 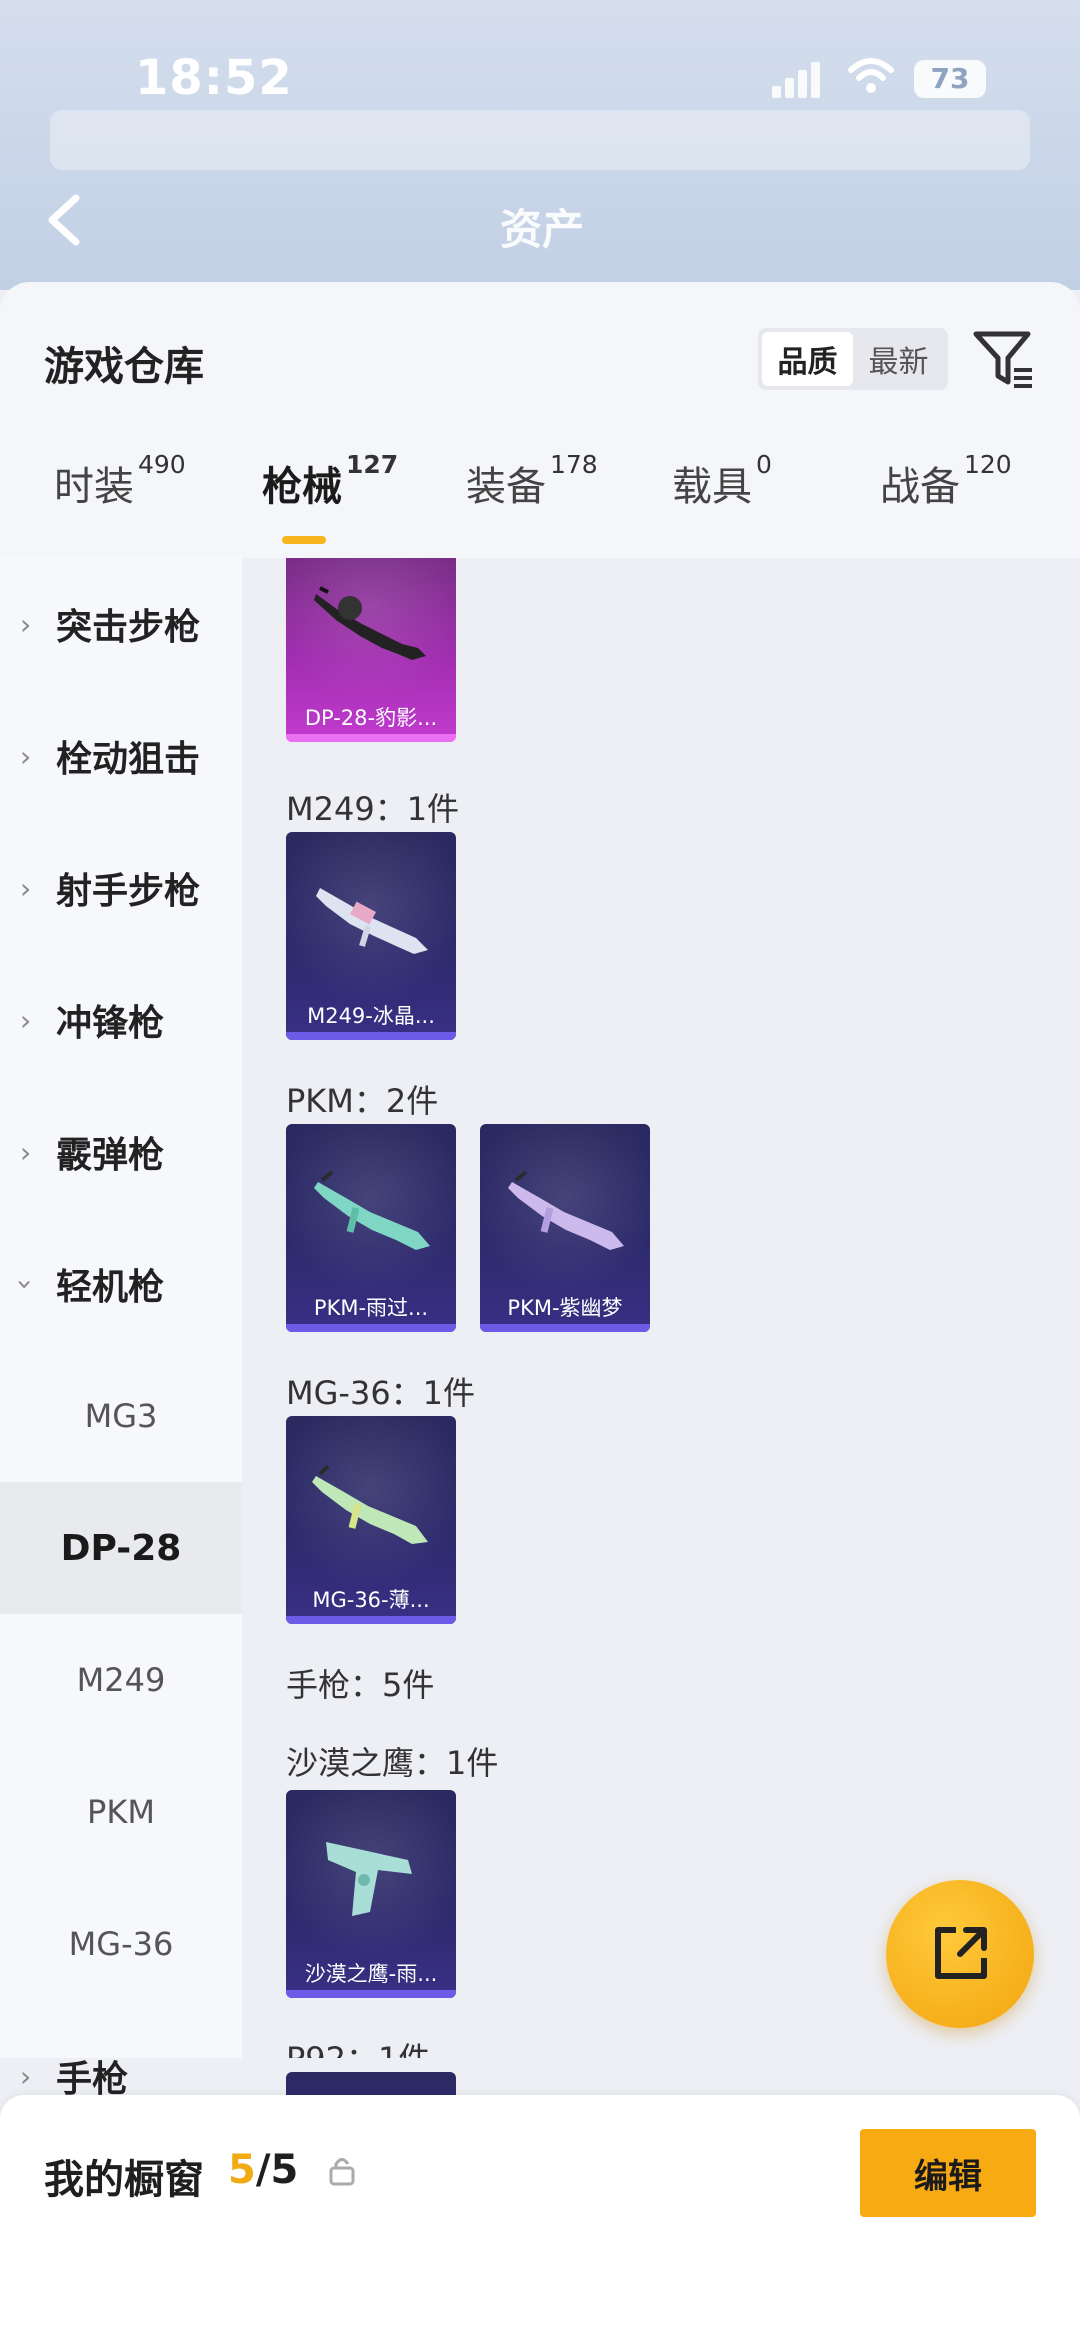 I want to click on back-arrow-icon, so click(x=65, y=220).